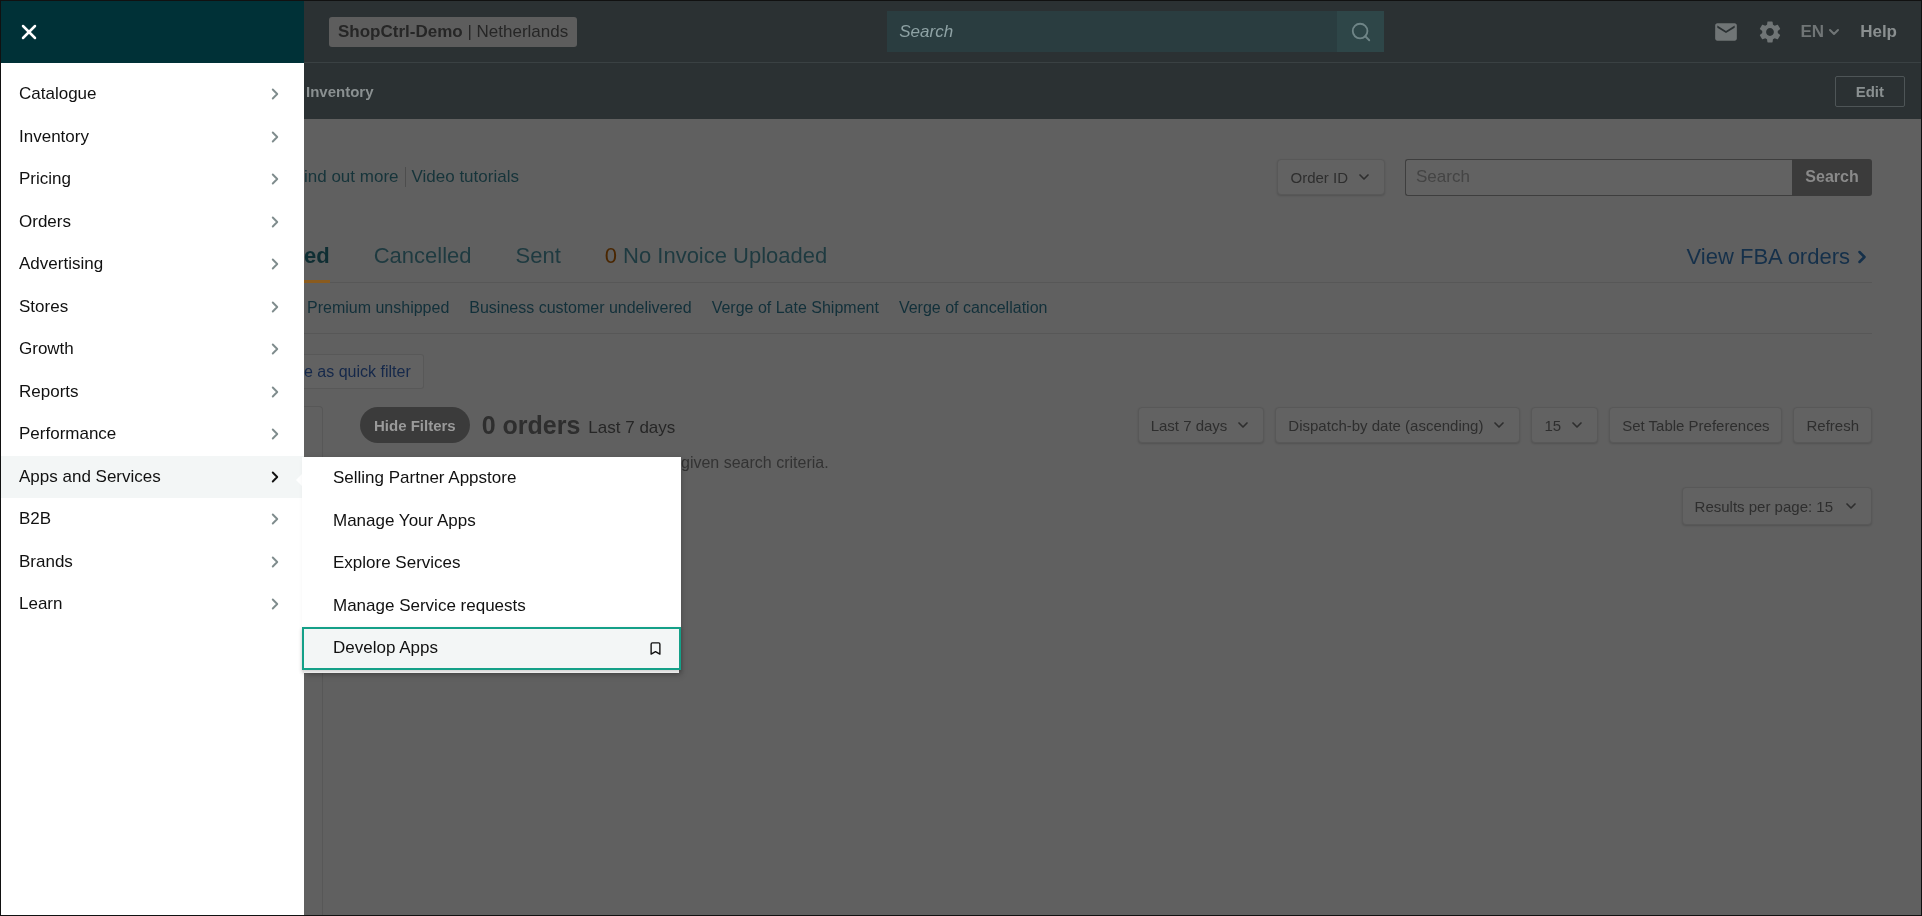 The image size is (1922, 916). Describe the element at coordinates (491, 478) in the screenshot. I see `submenu-item: Selling Partner Appstore` at that location.